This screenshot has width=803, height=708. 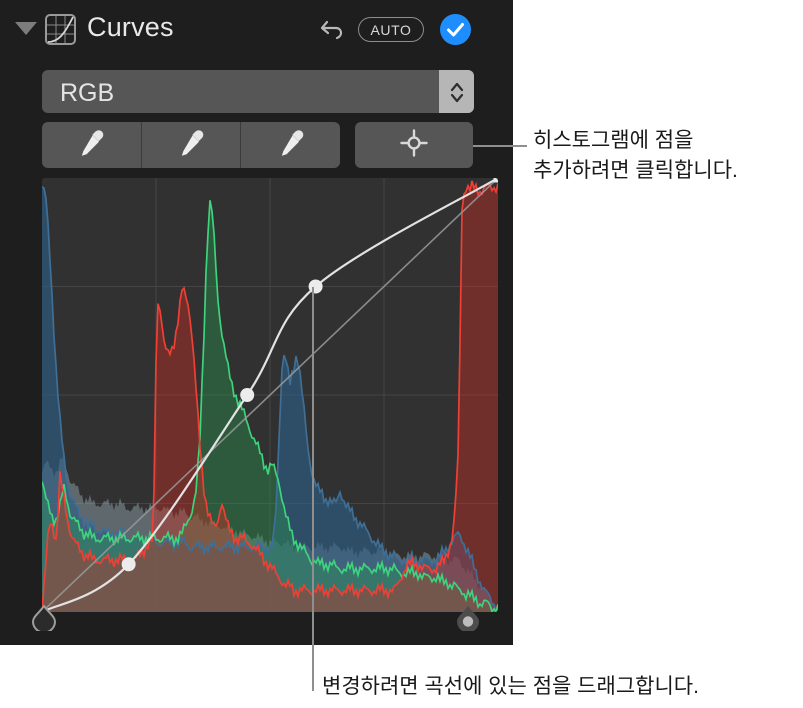 What do you see at coordinates (313, 489) in the screenshot?
I see `callout-leader-line-bottom` at bounding box center [313, 489].